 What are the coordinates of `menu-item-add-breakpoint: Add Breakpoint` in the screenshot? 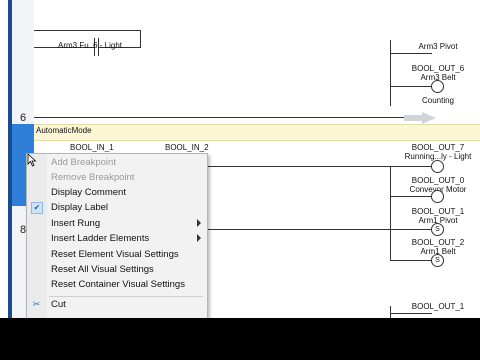 It's located at (117, 162).